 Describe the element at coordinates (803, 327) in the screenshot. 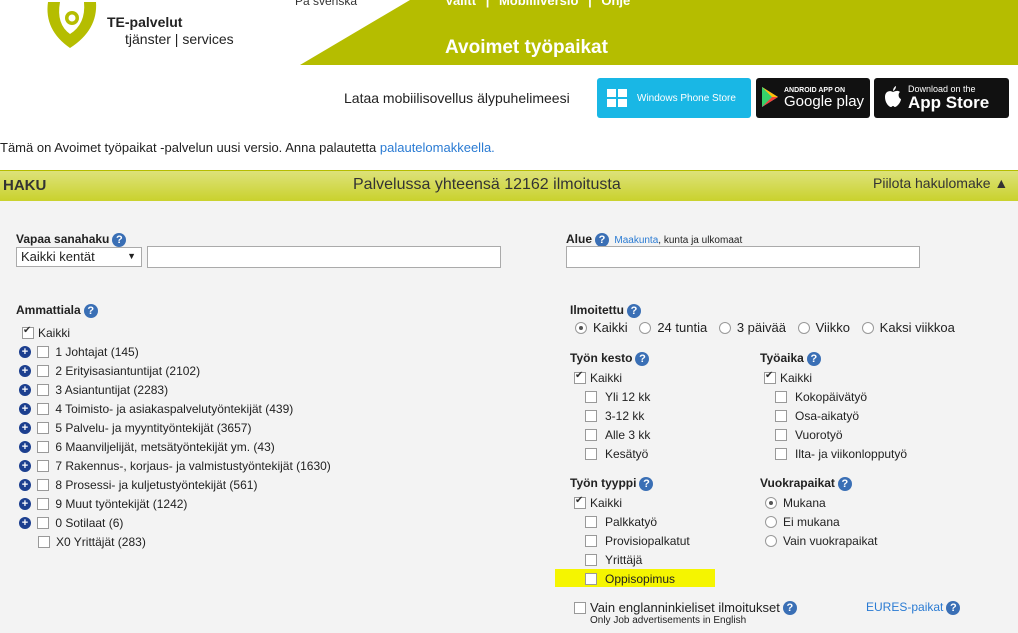

I see `radio-published-week` at that location.